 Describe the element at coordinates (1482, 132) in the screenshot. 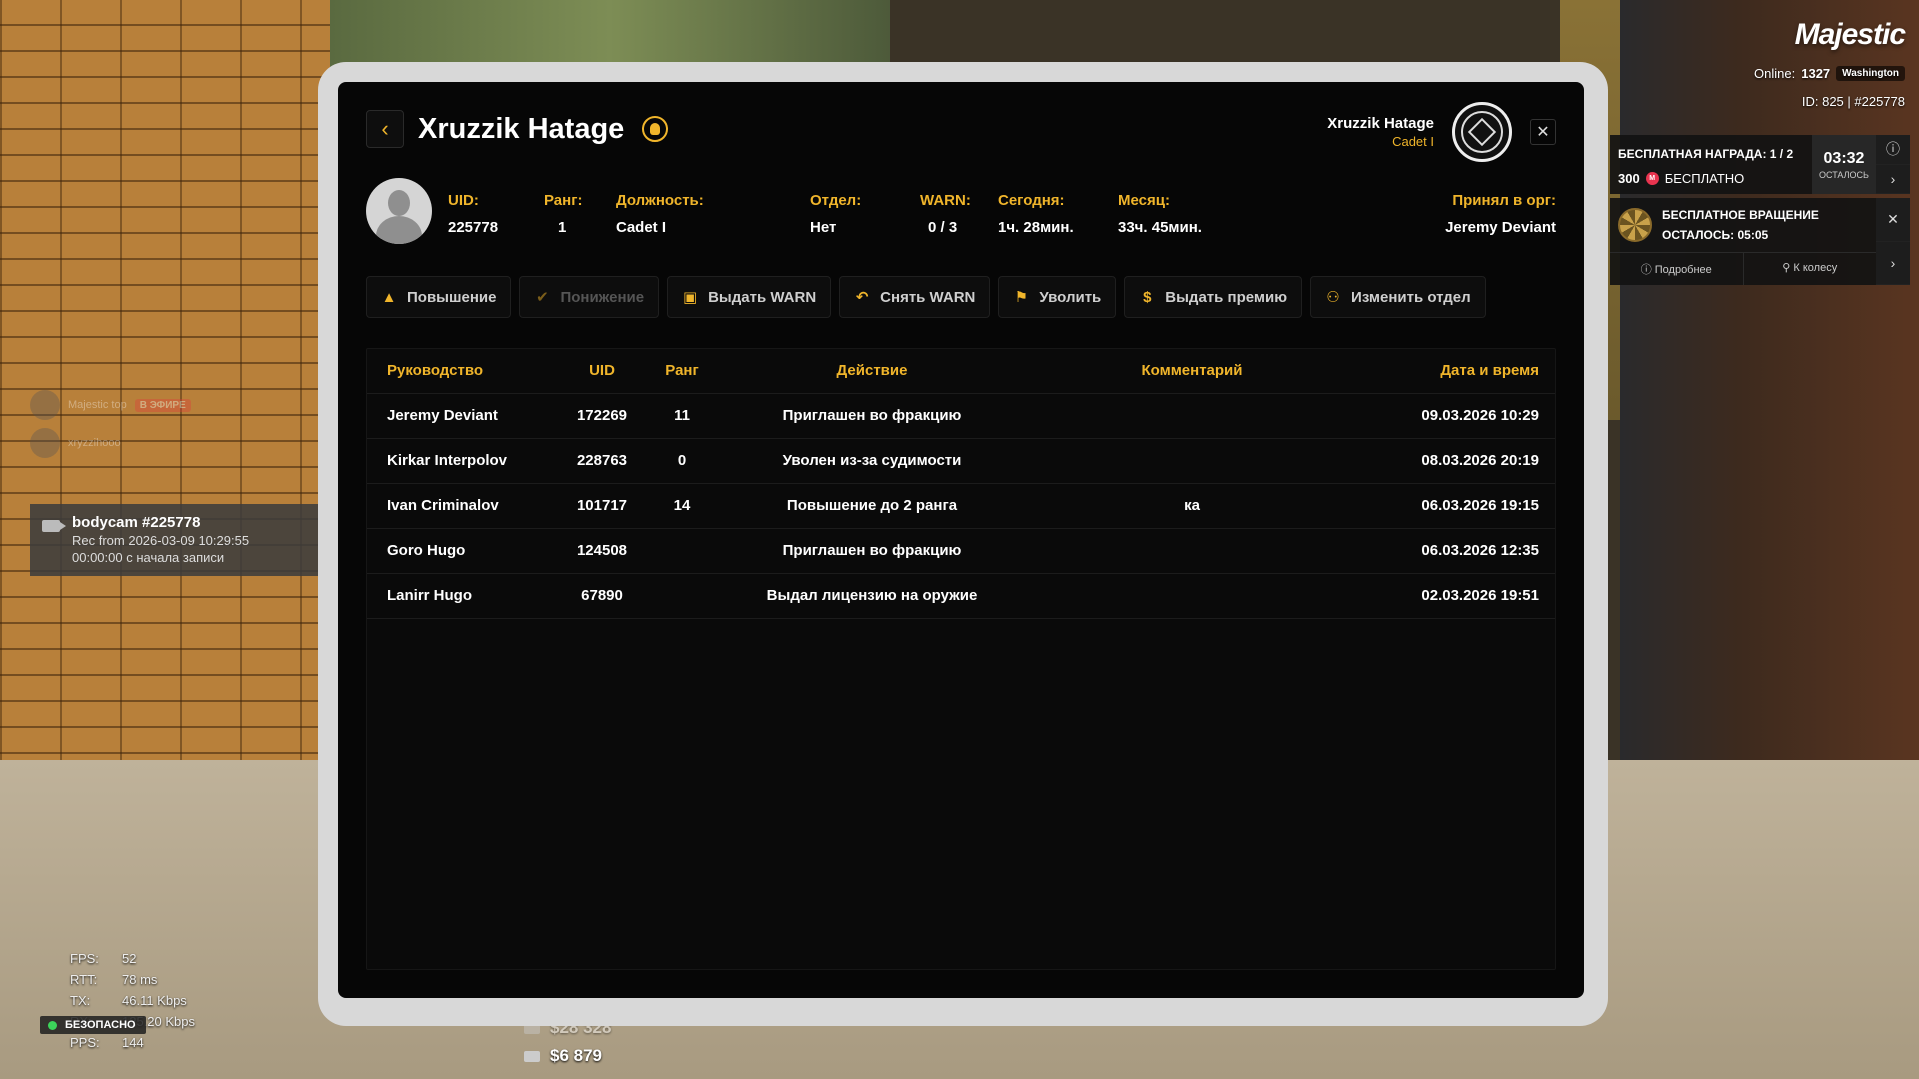

I see `department-seal-icon` at that location.